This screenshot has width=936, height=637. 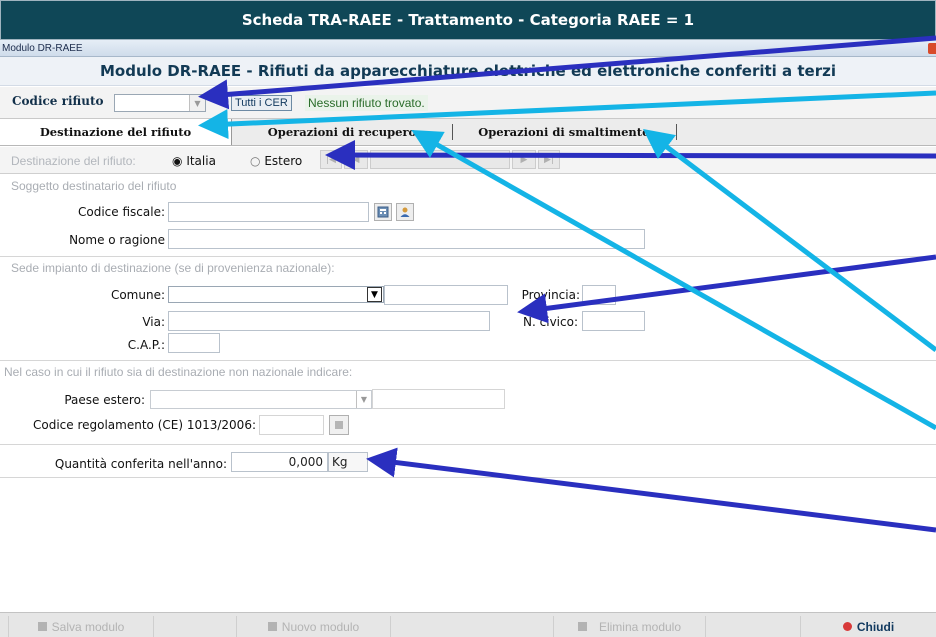 I want to click on cer-select: ▼, so click(x=160, y=103).